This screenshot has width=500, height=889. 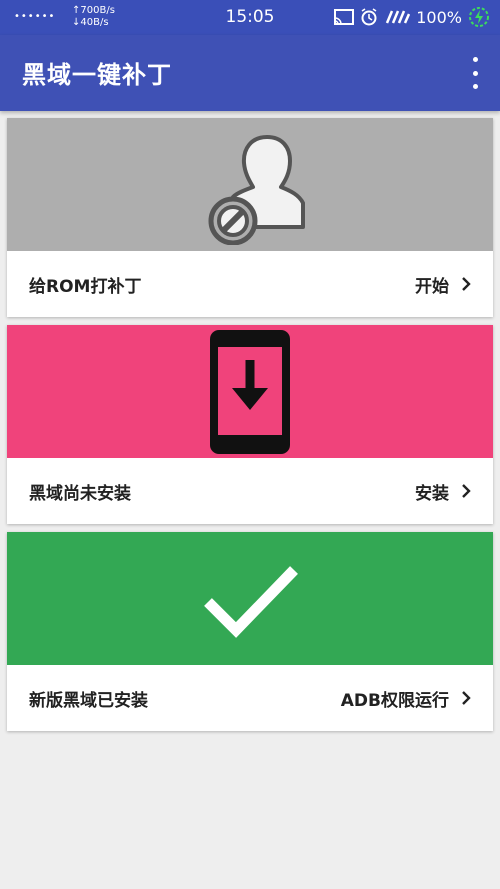 I want to click on installed-label: 新版黑域已安装, so click(x=88, y=700).